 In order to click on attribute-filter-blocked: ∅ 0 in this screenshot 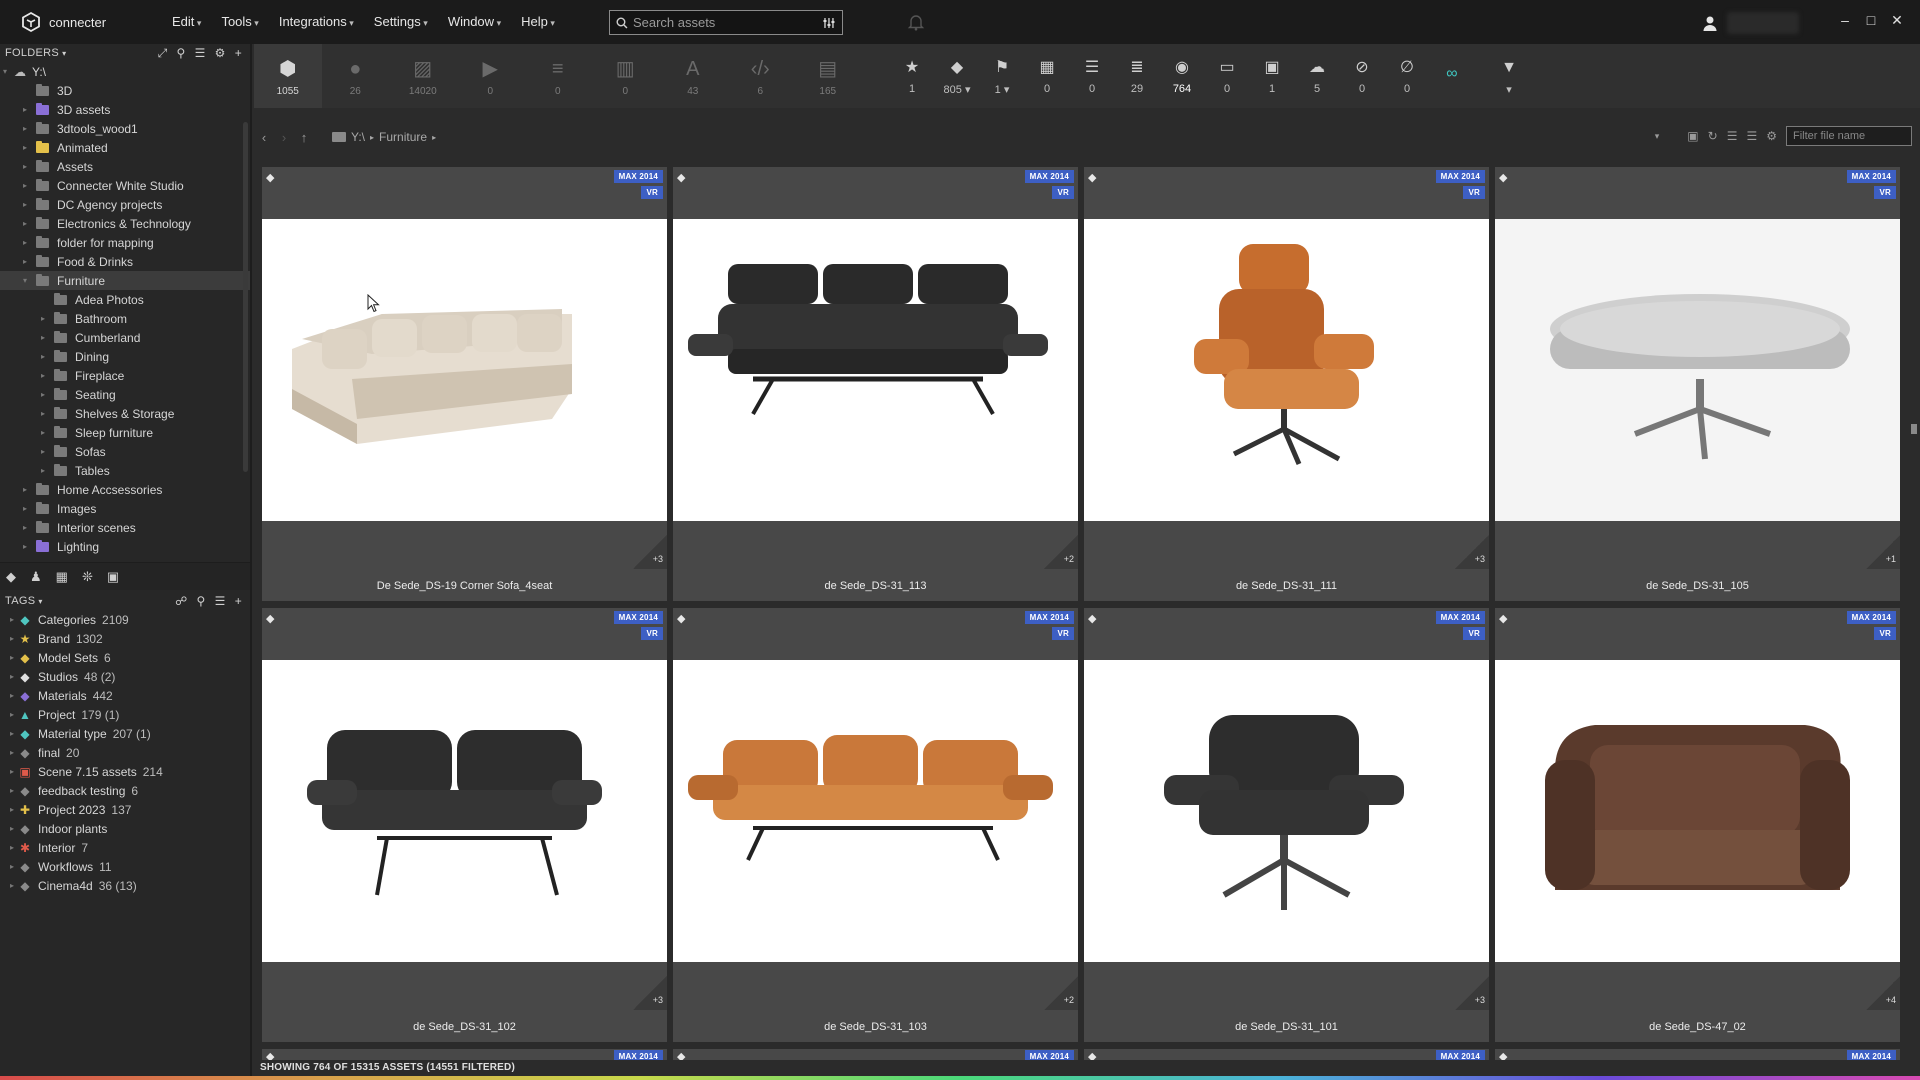, I will do `click(1407, 76)`.